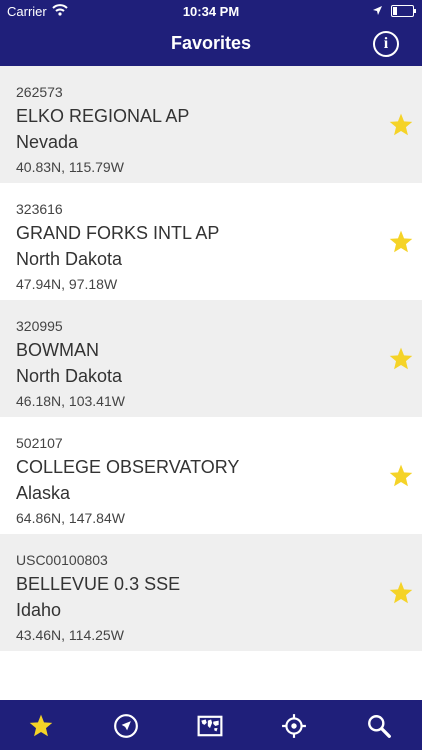 The height and width of the screenshot is (750, 422). Describe the element at coordinates (39, 92) in the screenshot. I see `station-code: 262573` at that location.